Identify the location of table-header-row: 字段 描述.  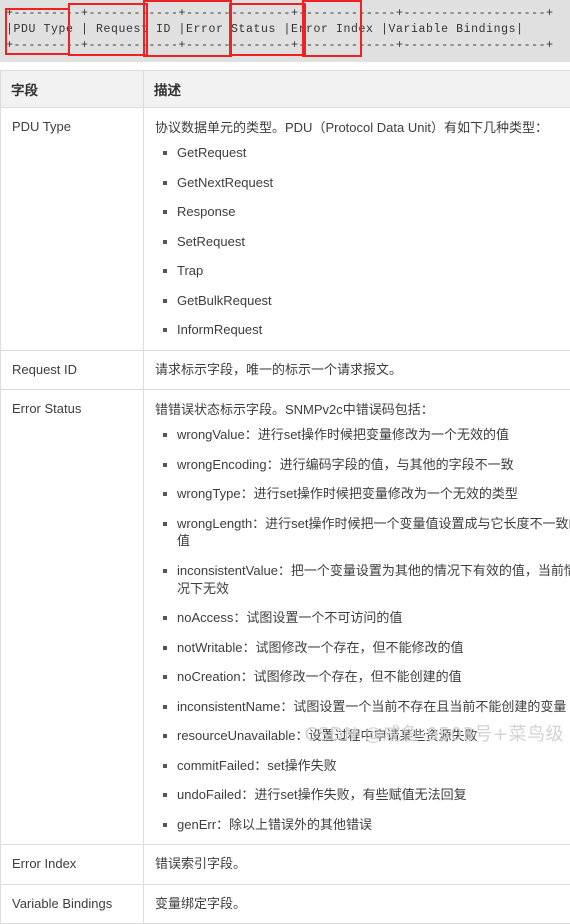
(285, 89).